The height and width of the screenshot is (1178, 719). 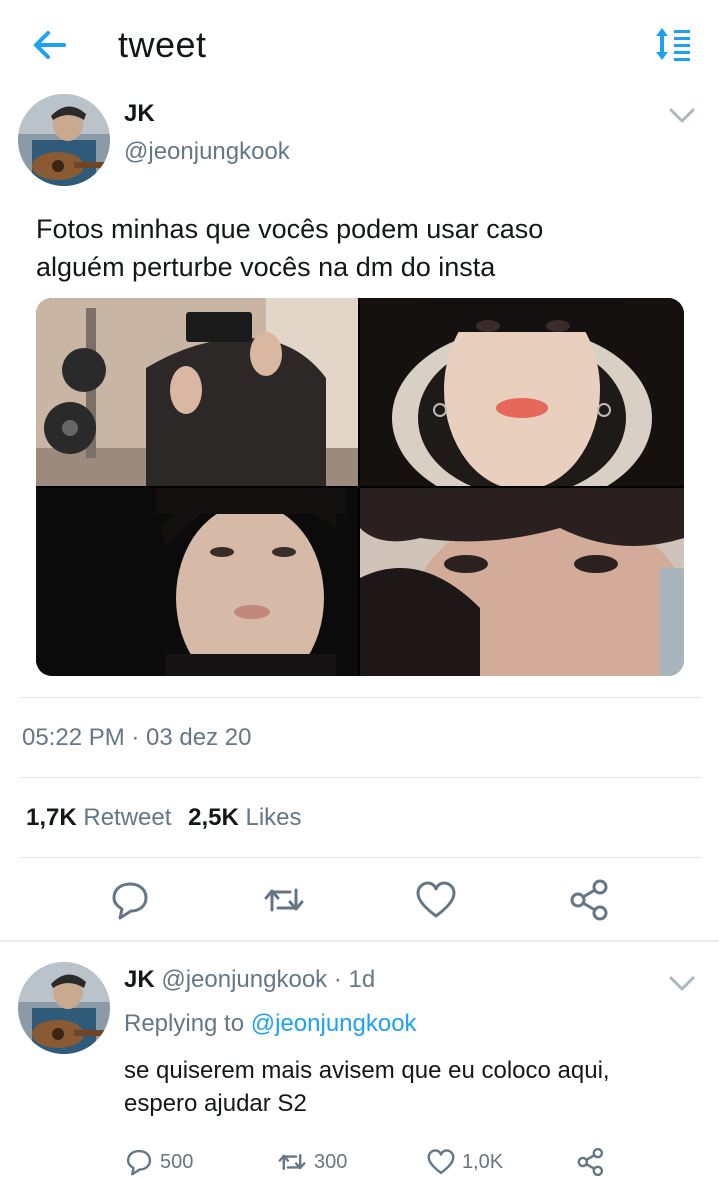 I want to click on back-button, so click(x=50, y=45).